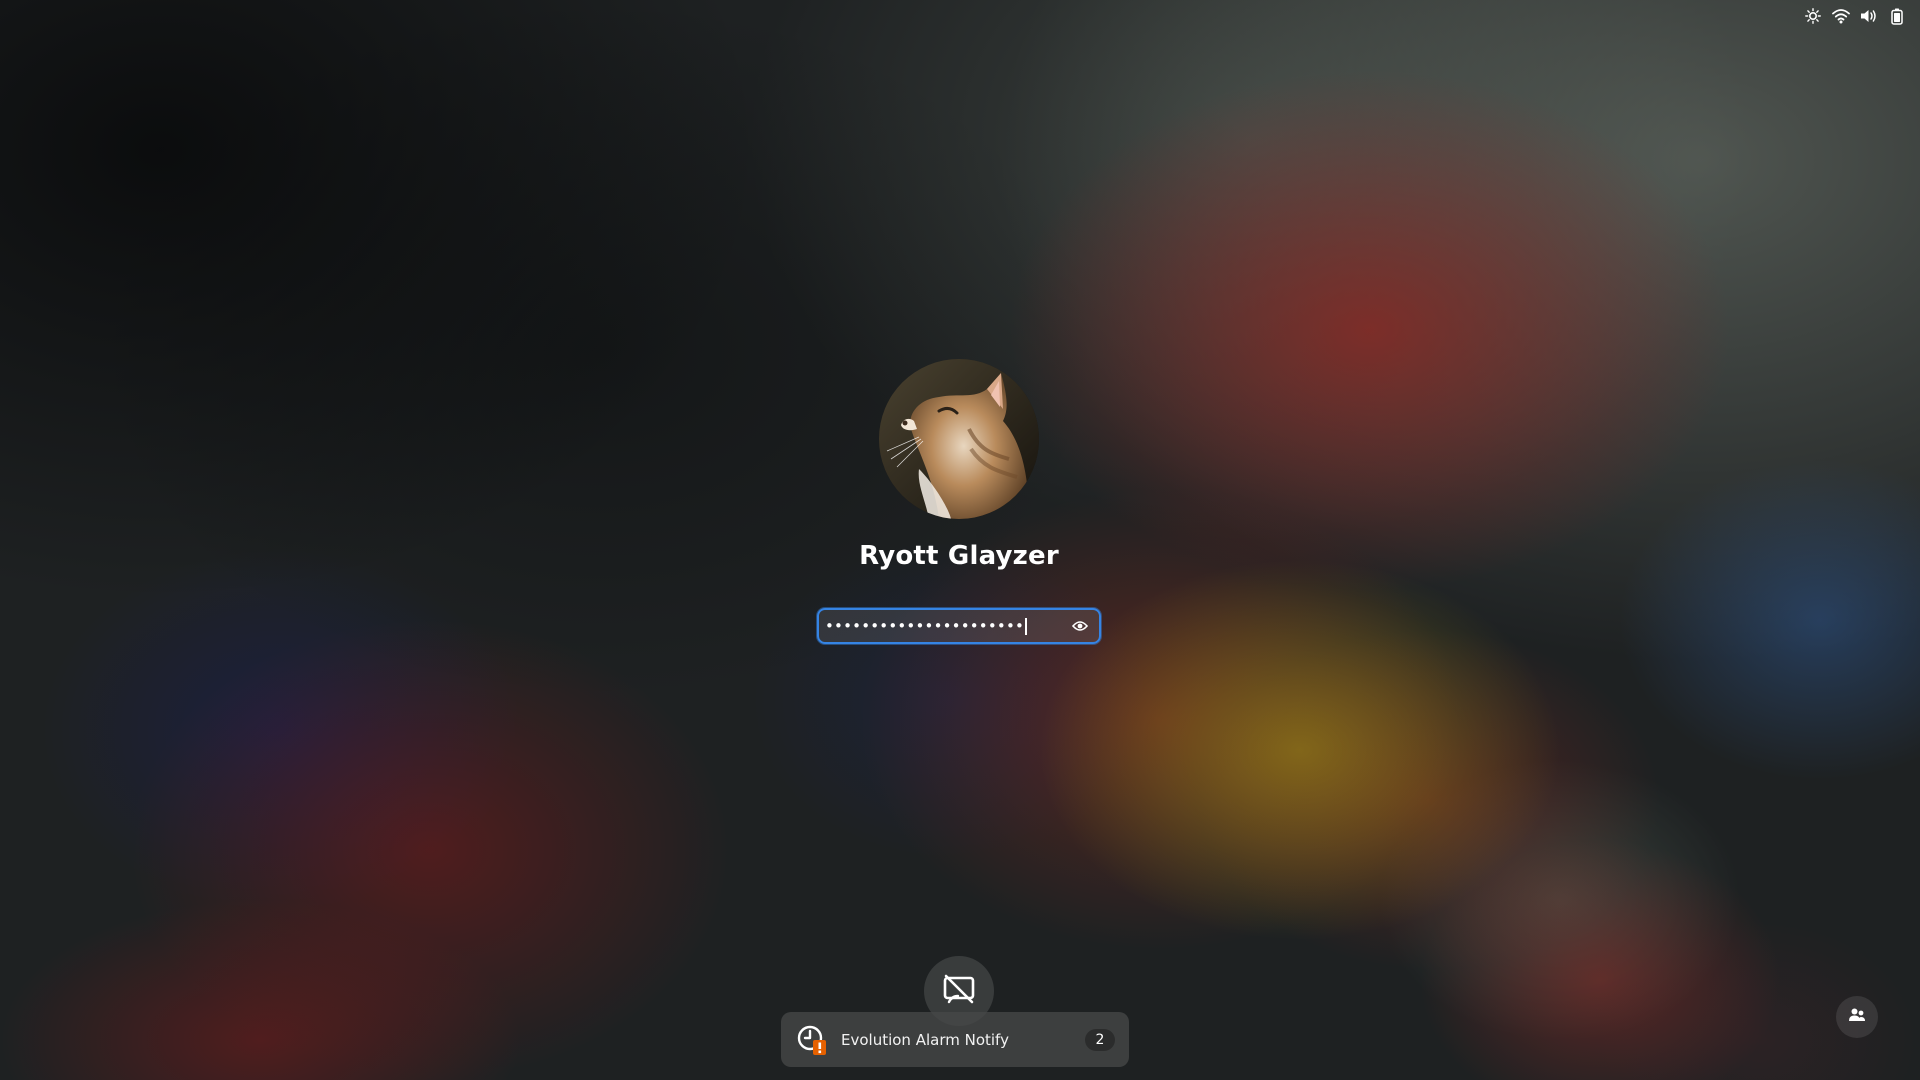 This screenshot has width=1920, height=1080. What do you see at coordinates (1841, 16) in the screenshot?
I see `wifi-icon` at bounding box center [1841, 16].